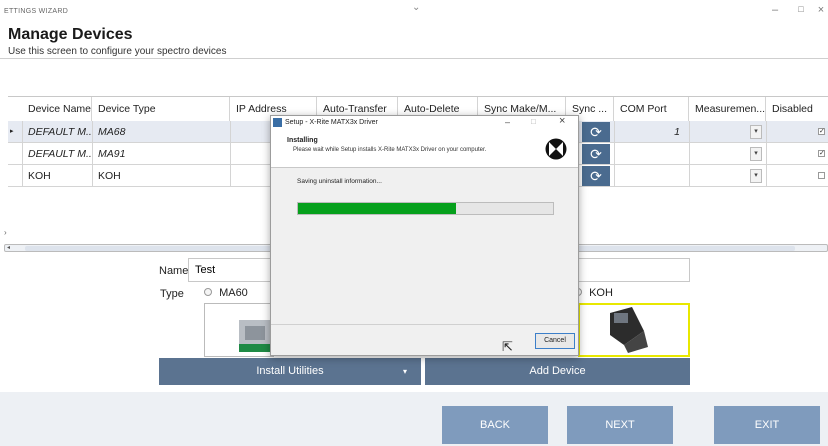  Describe the element at coordinates (161, 109) in the screenshot. I see `column-header-device-type: Device Type` at that location.